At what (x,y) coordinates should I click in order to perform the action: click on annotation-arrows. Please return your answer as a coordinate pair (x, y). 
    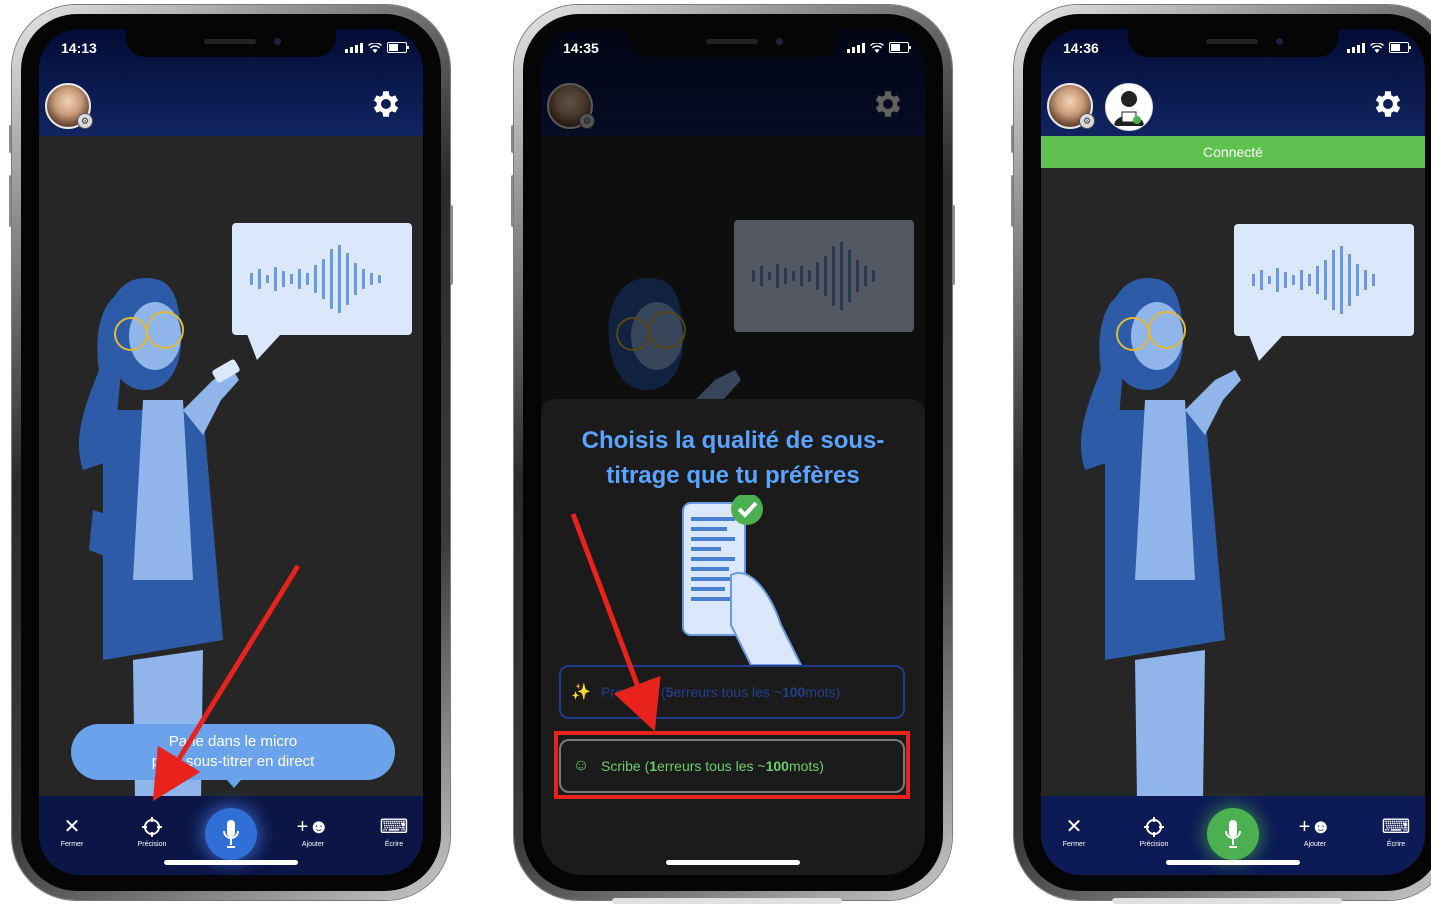
    Looking at the image, I should click on (406, 657).